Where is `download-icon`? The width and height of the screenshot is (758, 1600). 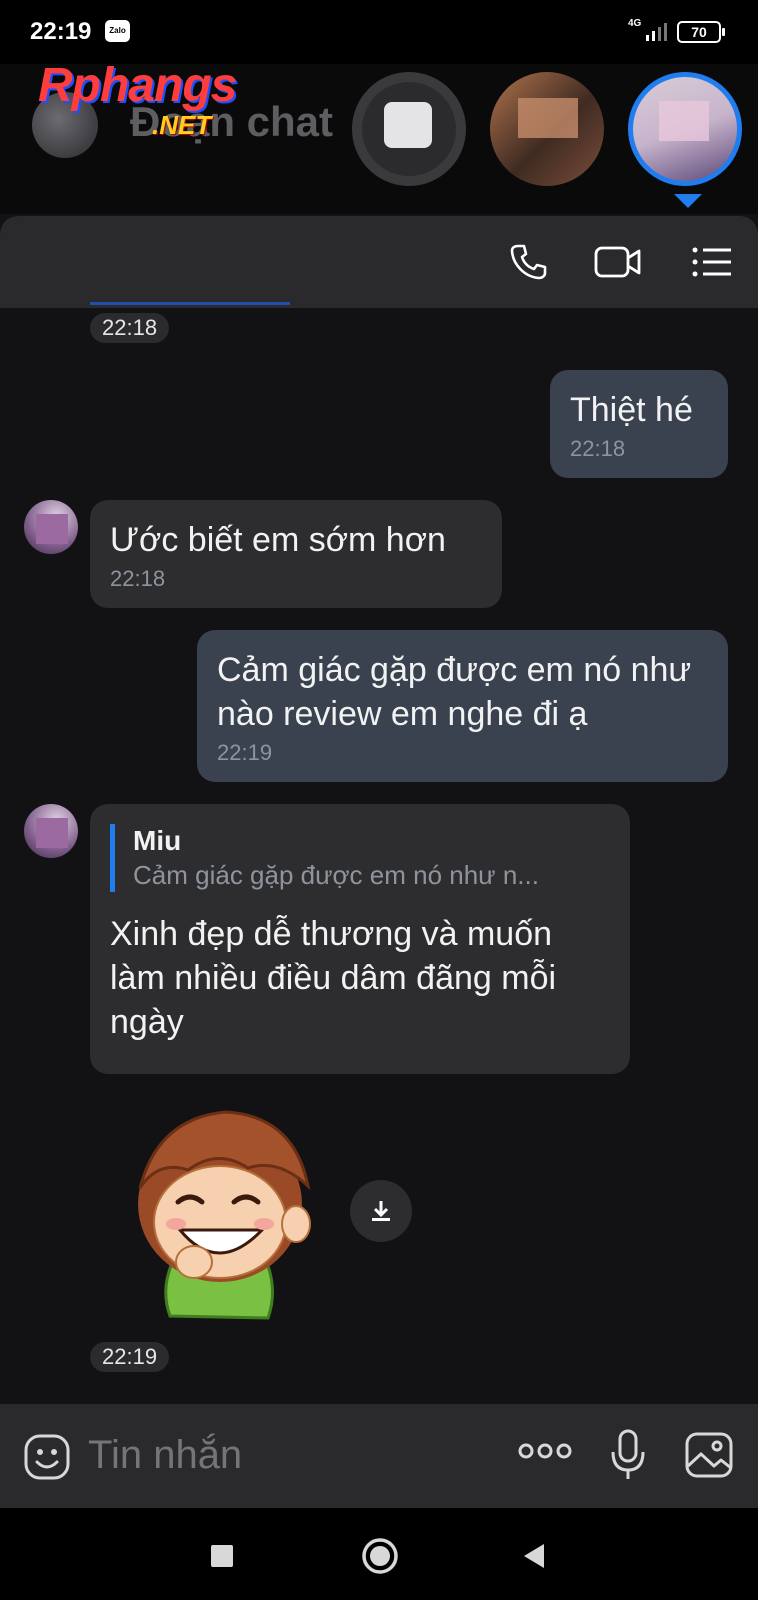 download-icon is located at coordinates (381, 1211).